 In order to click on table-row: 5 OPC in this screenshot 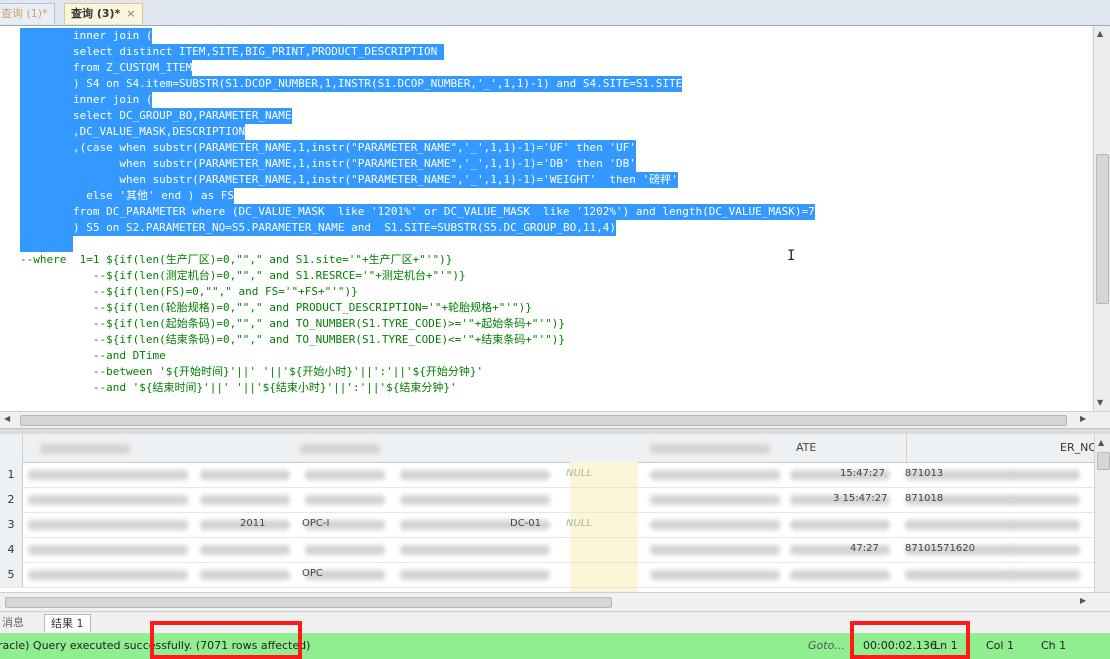, I will do `click(547, 575)`.